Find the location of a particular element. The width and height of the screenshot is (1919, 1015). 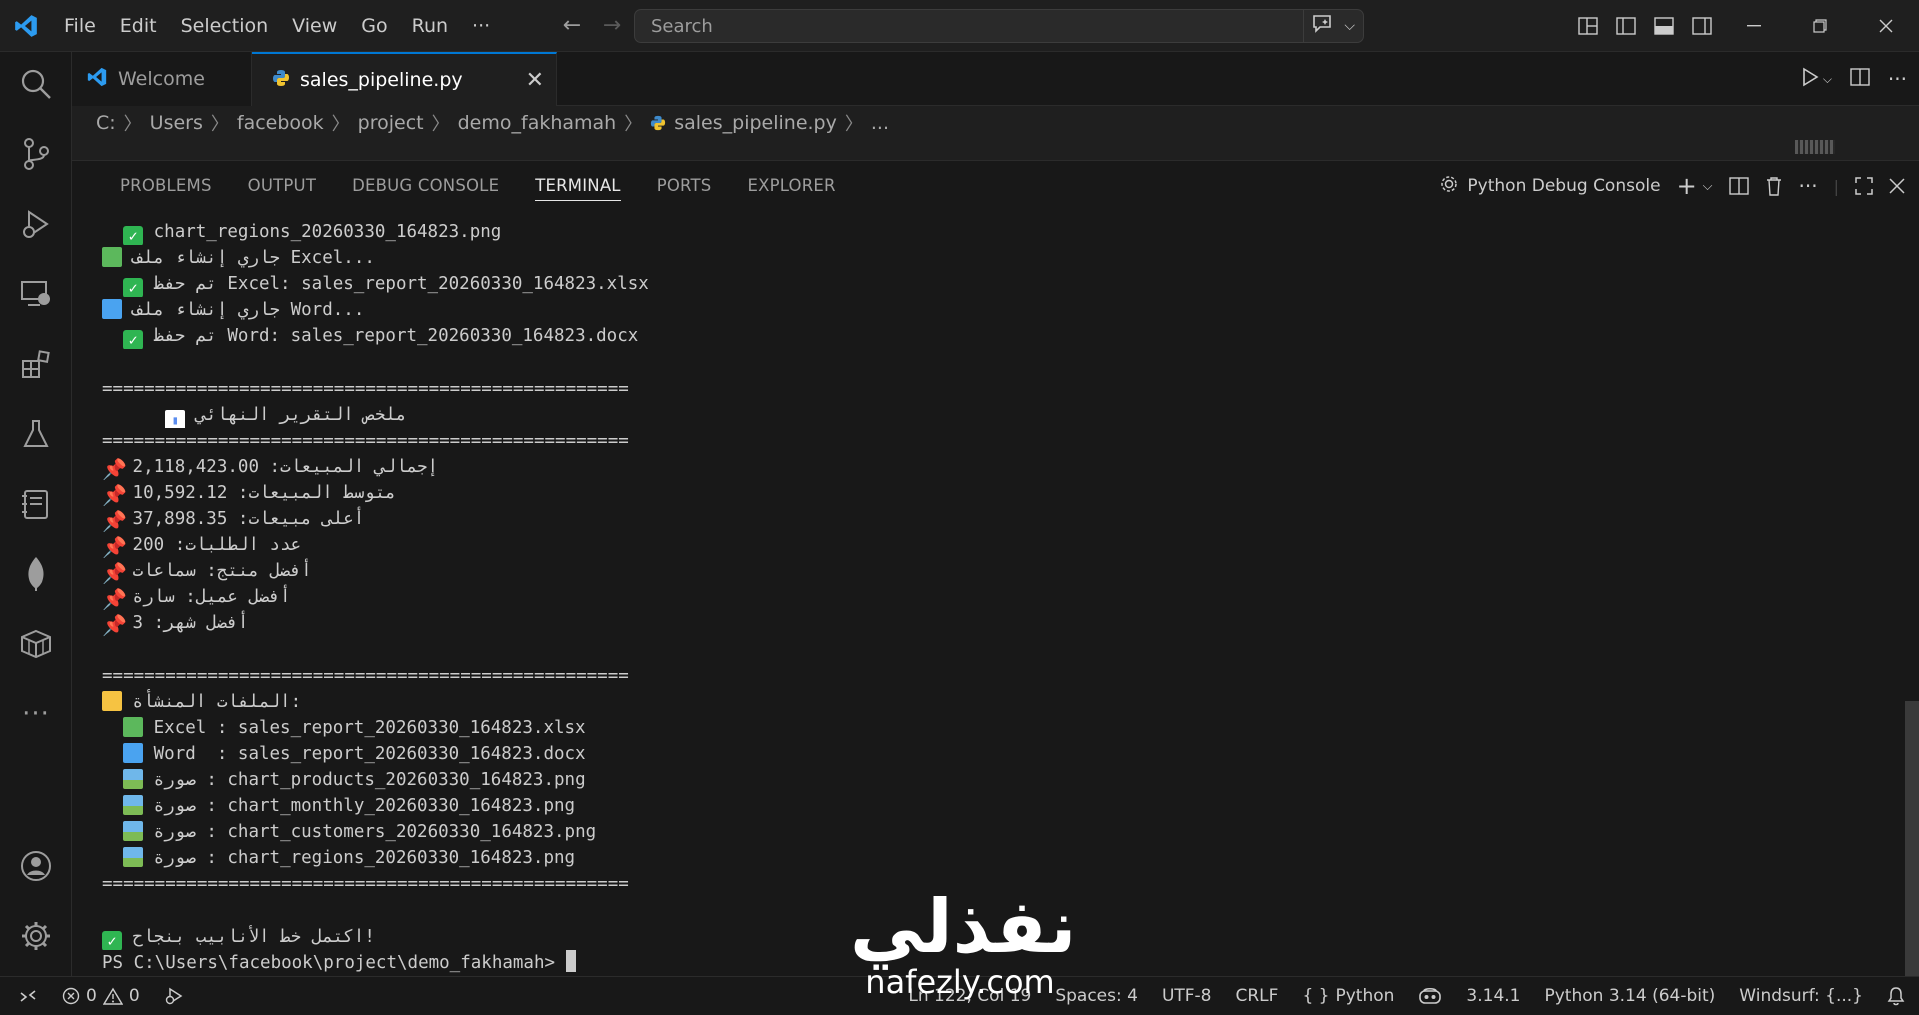

minimize-icon is located at coordinates (1754, 26).